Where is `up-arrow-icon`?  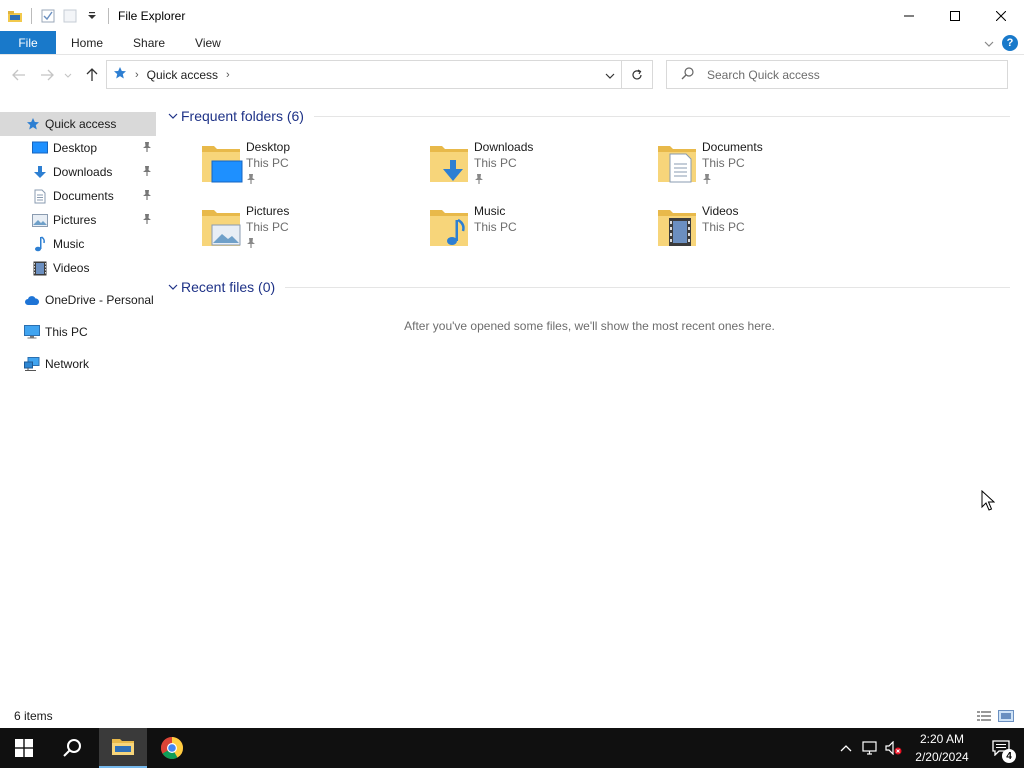
up-arrow-icon is located at coordinates (92, 74).